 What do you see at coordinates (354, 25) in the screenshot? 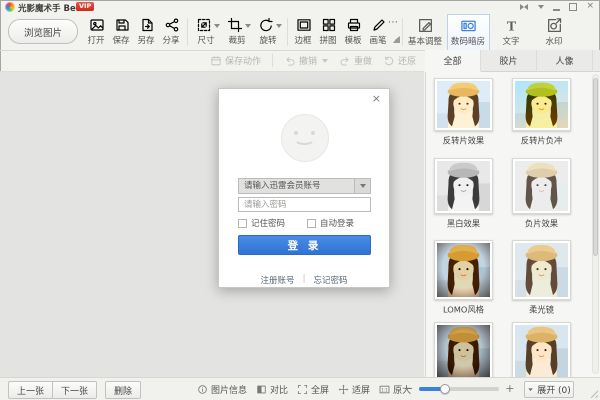
I see `template-icon` at bounding box center [354, 25].